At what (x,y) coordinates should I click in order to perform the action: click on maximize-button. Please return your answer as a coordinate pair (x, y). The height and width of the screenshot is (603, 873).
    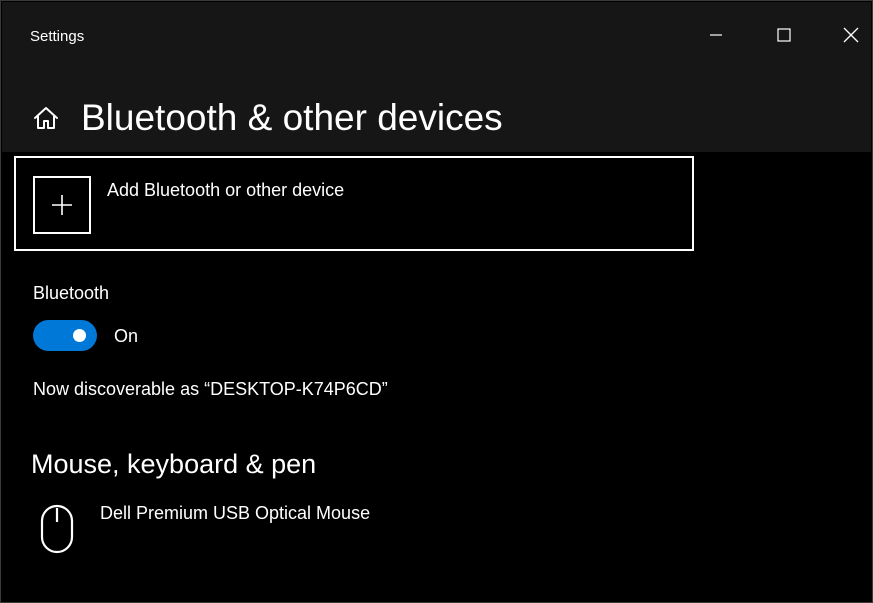
    Looking at the image, I should click on (784, 35).